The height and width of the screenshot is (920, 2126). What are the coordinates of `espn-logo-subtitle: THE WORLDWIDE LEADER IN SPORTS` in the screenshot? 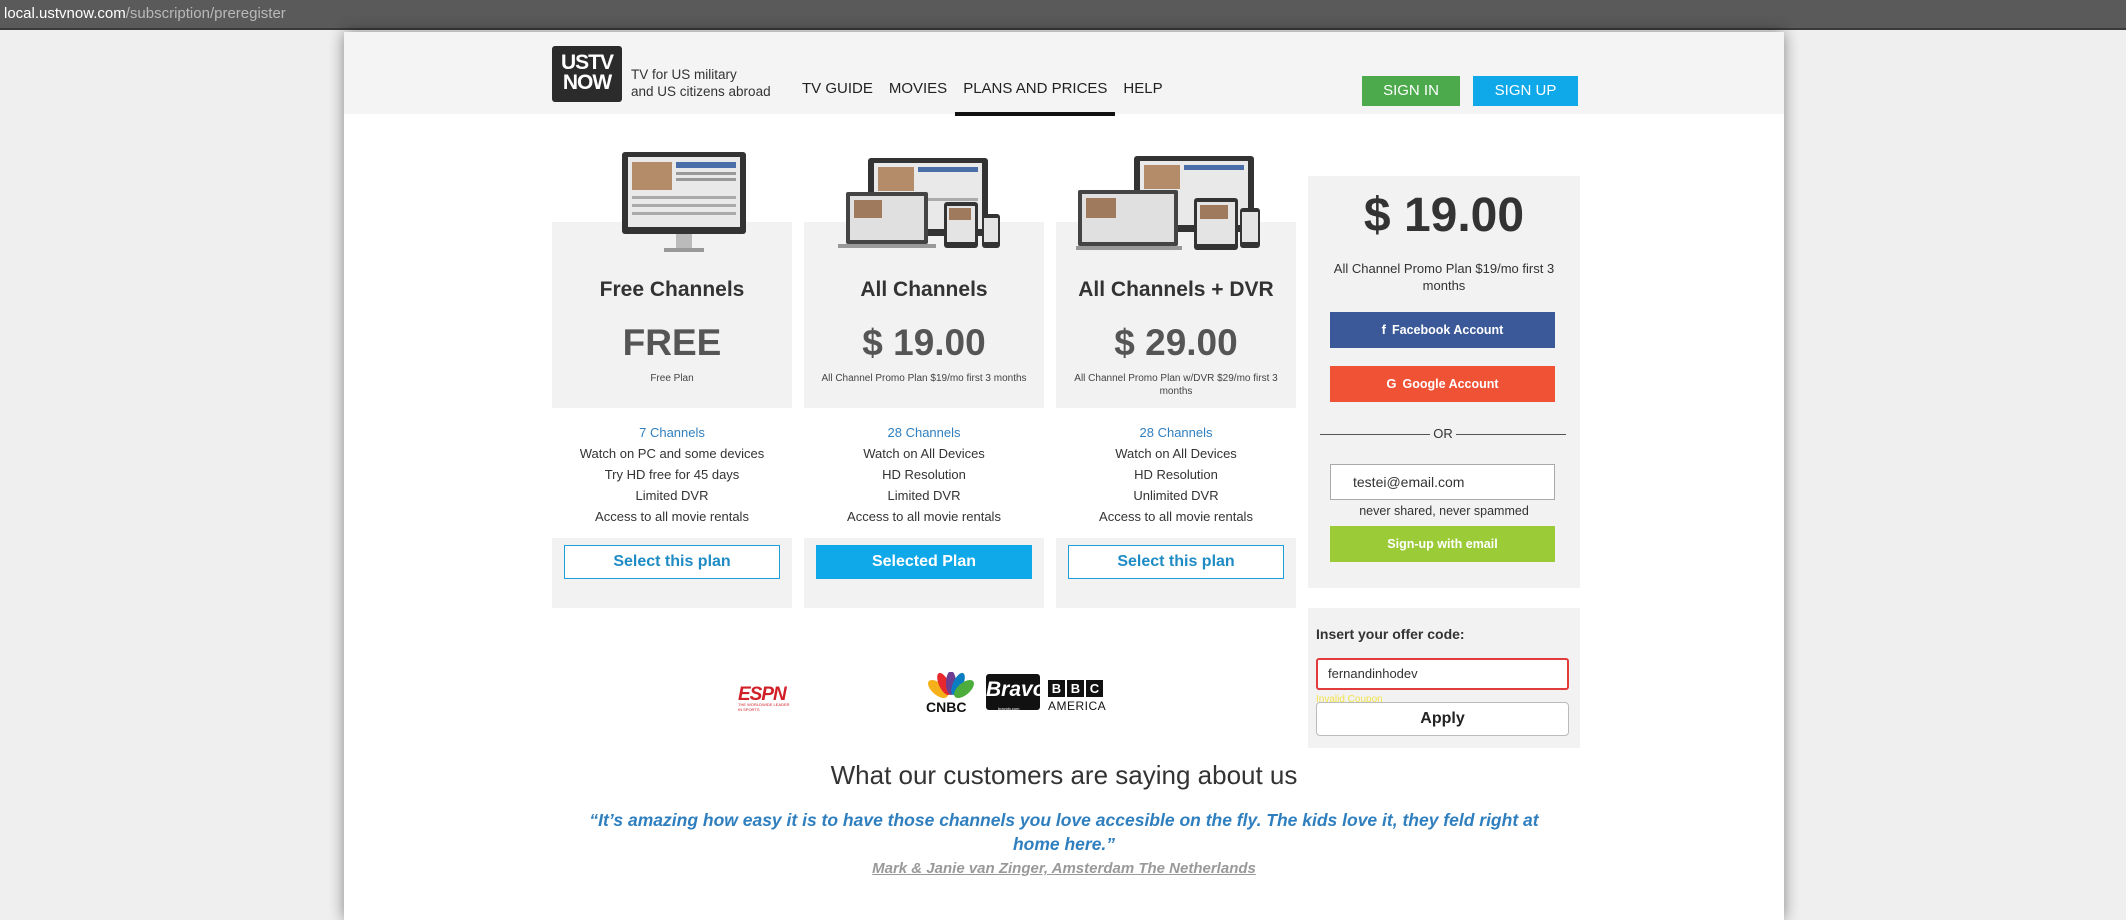 It's located at (764, 707).